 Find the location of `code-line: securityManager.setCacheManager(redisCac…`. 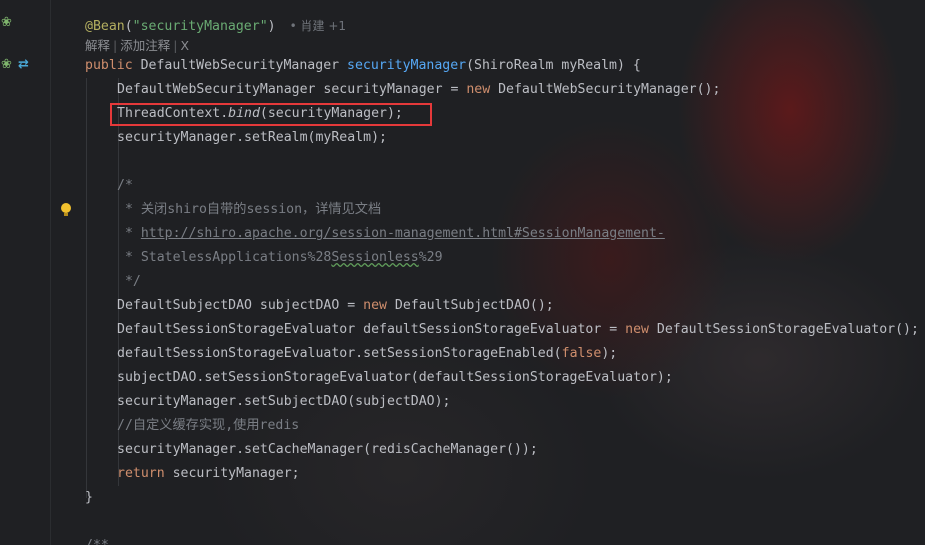

code-line: securityManager.setCacheManager(redisCac… is located at coordinates (327, 450).